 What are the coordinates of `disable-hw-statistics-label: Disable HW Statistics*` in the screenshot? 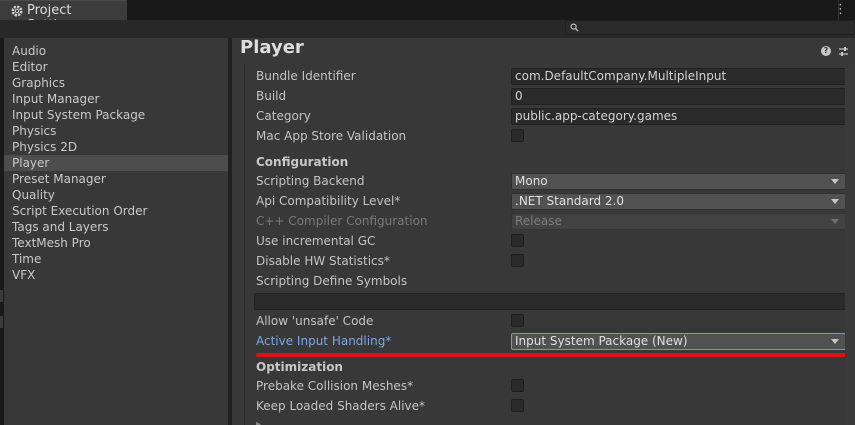 It's located at (323, 261).